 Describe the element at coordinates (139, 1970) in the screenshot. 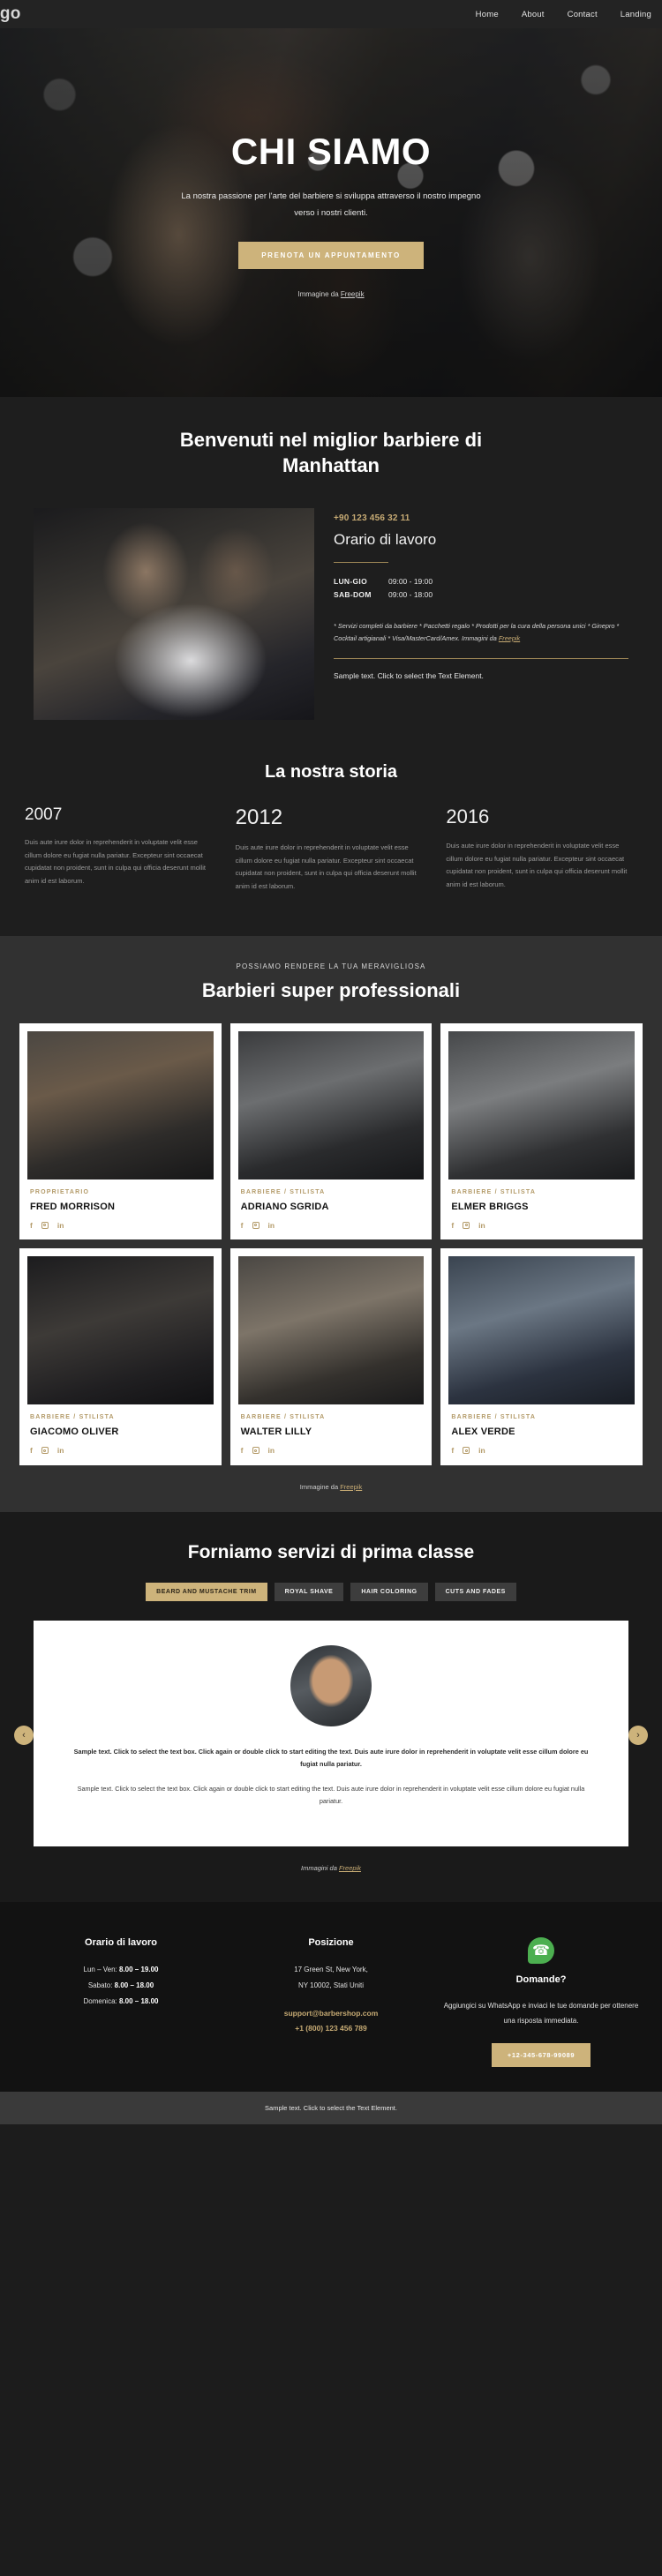

I see `footer-hours-value: 8.00 – 19.00` at that location.